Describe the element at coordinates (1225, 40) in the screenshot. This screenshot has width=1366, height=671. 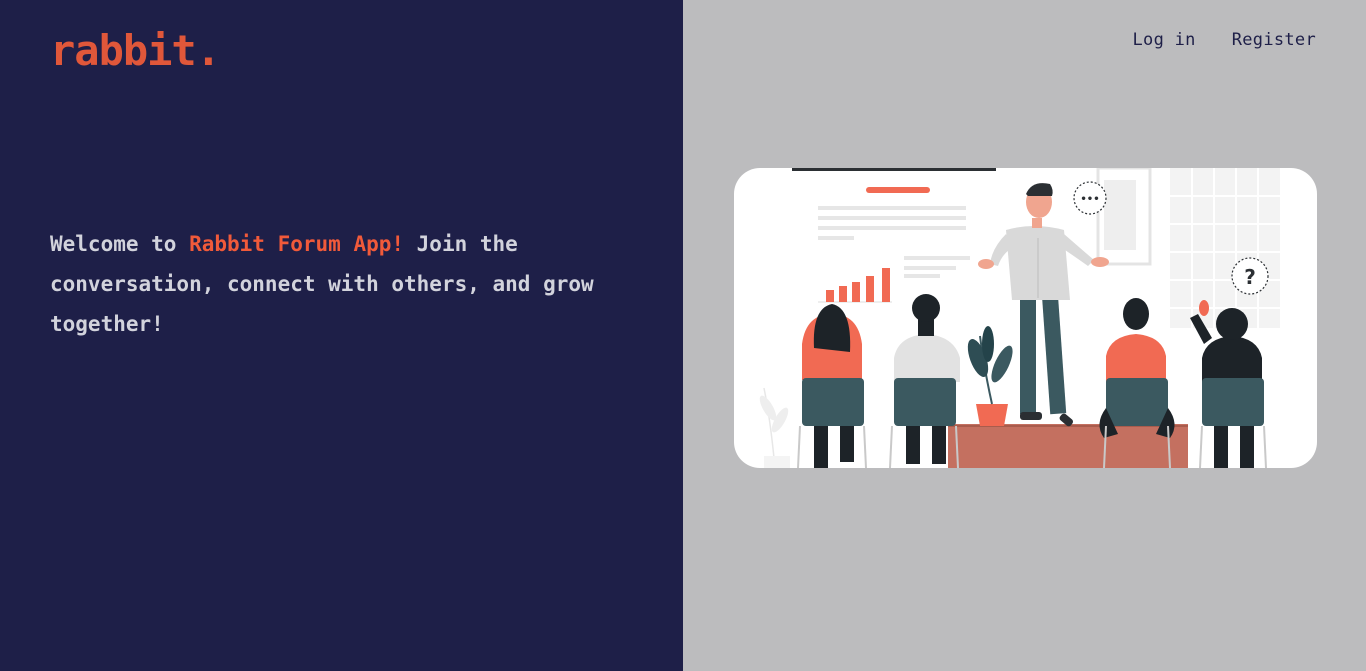
I see `top-nav: Log in Register` at that location.